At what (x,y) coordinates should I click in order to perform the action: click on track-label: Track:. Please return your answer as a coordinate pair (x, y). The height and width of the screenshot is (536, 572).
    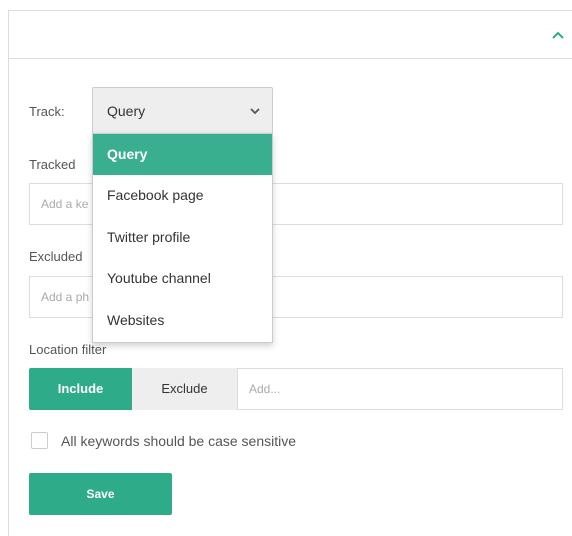
    Looking at the image, I should click on (47, 111).